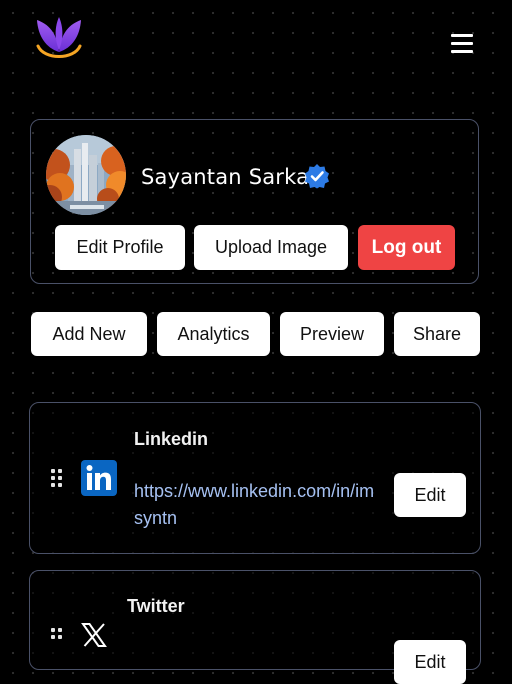 This screenshot has height=684, width=512. What do you see at coordinates (406, 247) in the screenshot?
I see `logout-button: Log out` at bounding box center [406, 247].